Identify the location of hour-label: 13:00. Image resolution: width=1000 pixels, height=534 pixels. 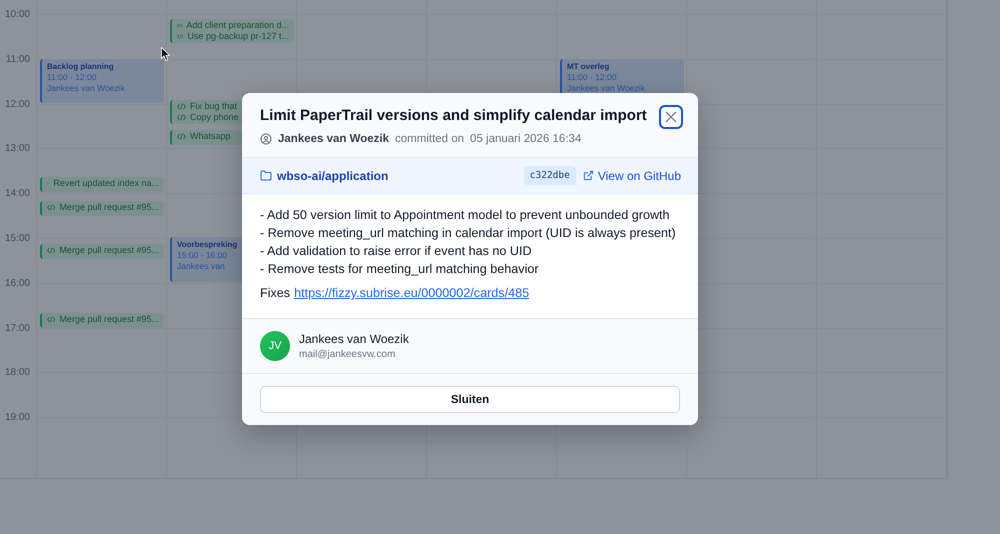
(17, 149).